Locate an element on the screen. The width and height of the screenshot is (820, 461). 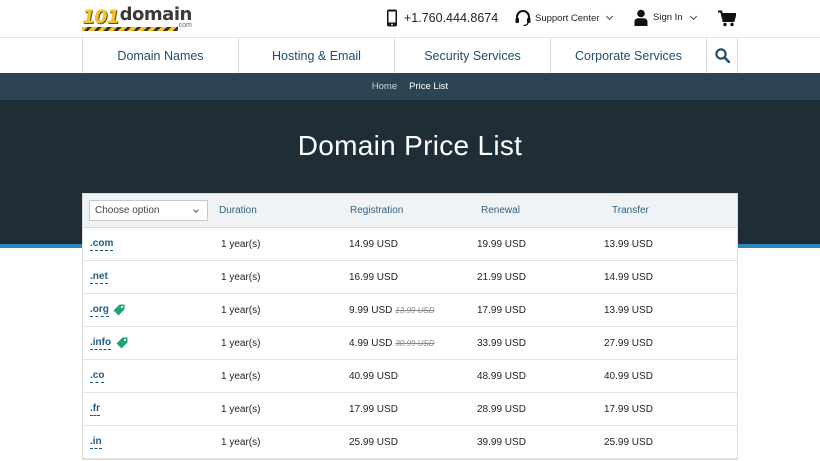
support-center-menu: Support Center is located at coordinates (564, 18).